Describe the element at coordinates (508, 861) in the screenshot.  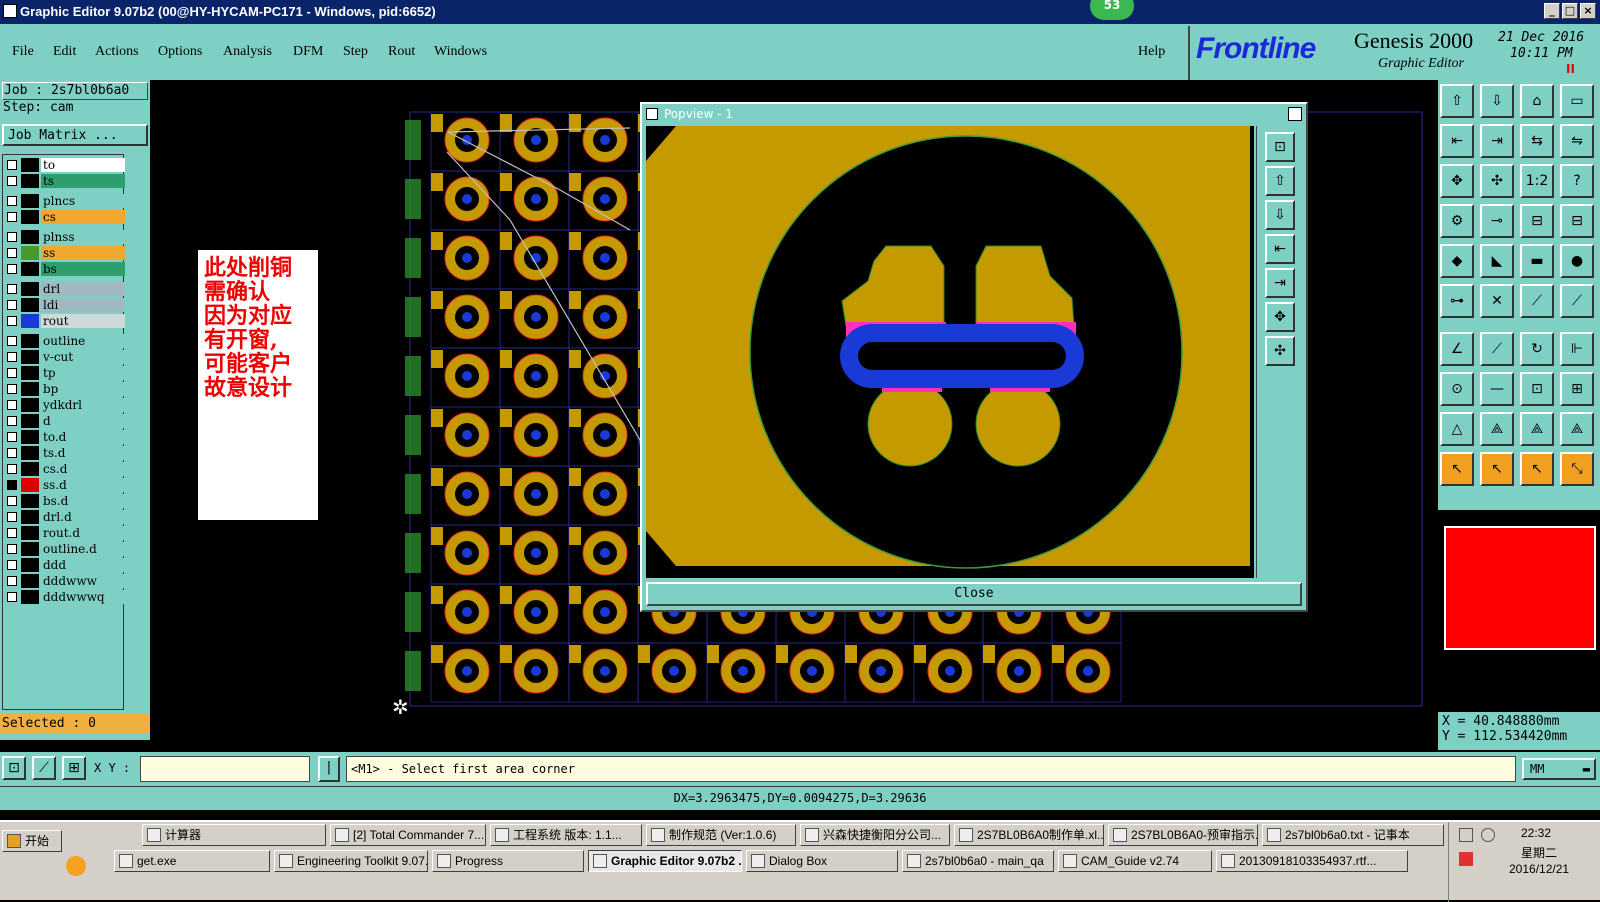
I see `taskbar-item: Progress` at that location.